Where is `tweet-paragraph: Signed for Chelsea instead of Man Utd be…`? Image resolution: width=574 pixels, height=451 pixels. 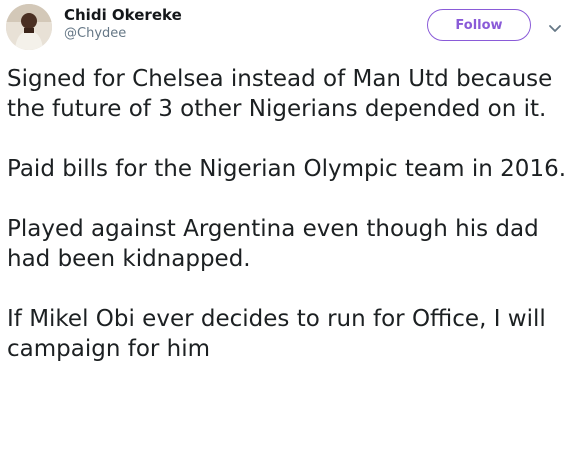
tweet-paragraph: Signed for Chelsea instead of Man Utd be… is located at coordinates (280, 94).